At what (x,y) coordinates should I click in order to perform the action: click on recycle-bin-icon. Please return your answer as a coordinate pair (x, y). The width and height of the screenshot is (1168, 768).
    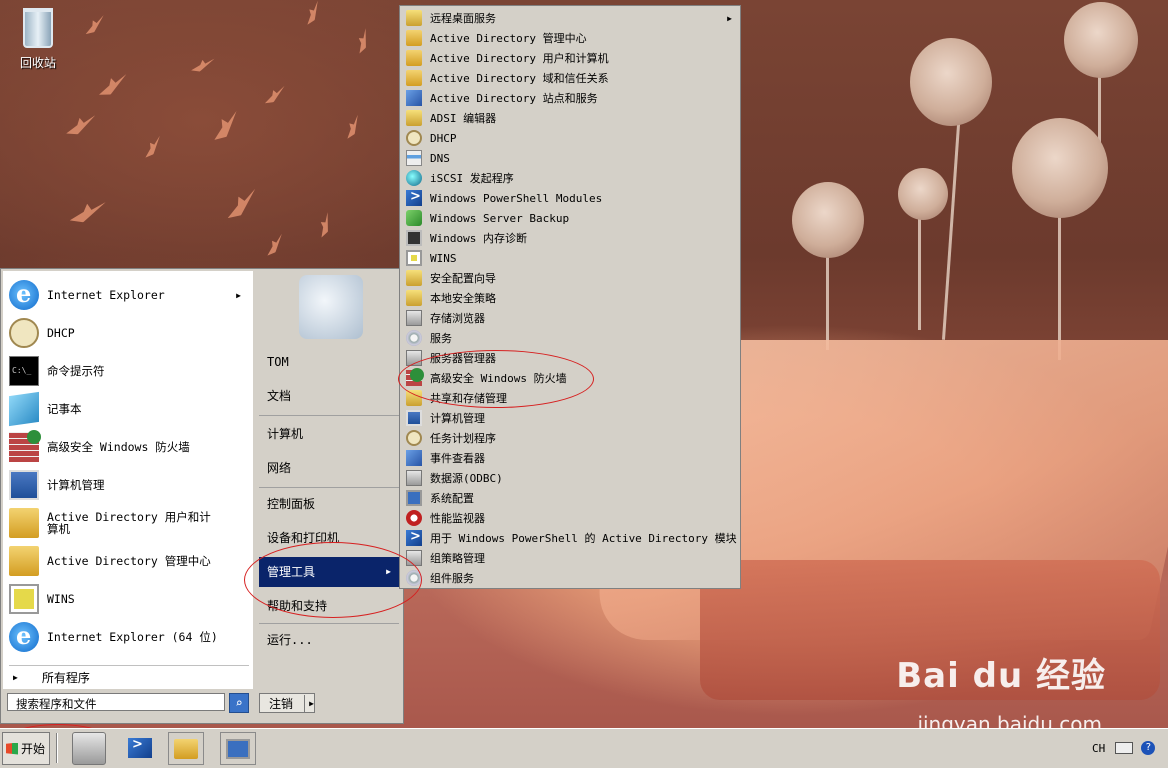
    Looking at the image, I should click on (38, 28).